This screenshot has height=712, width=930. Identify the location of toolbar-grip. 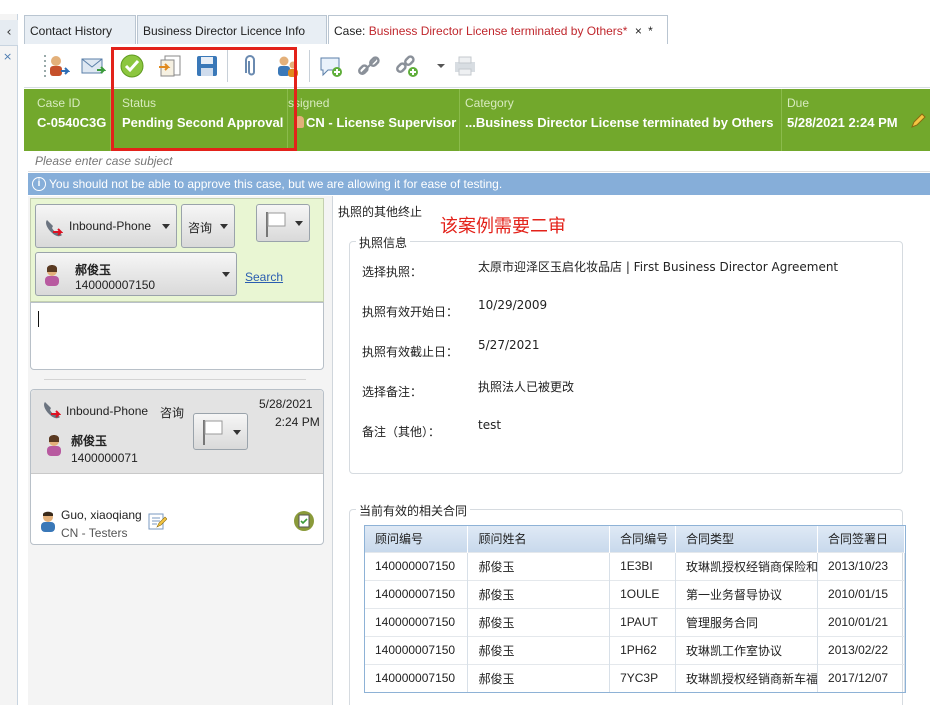
(39, 66).